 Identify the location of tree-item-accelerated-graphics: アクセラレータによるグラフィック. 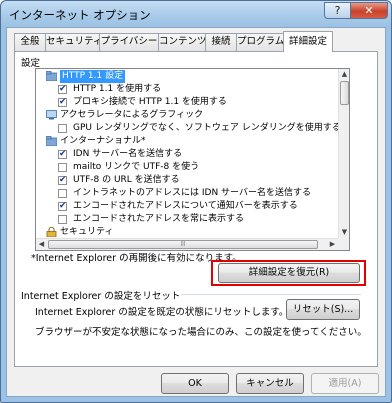
(189, 115).